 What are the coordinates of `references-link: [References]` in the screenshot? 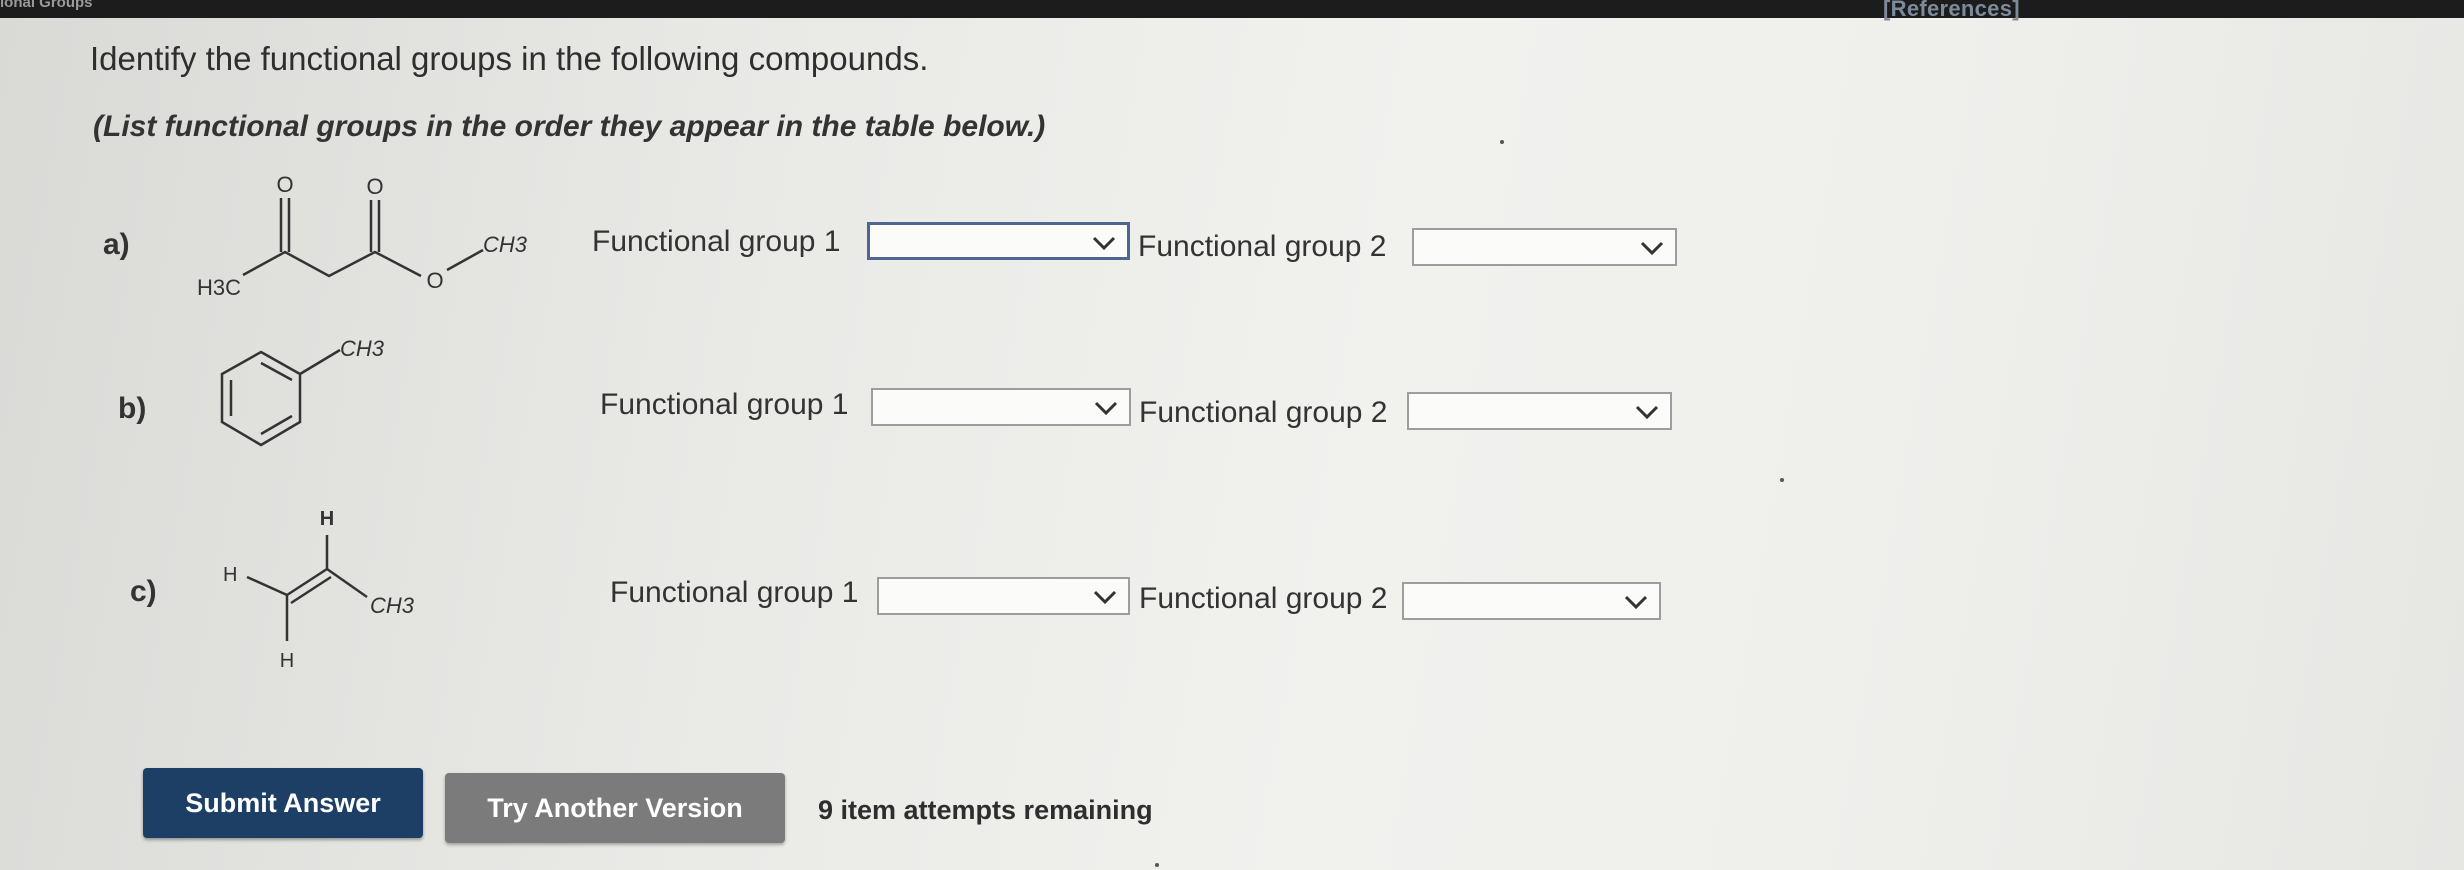 It's located at (1951, 11).